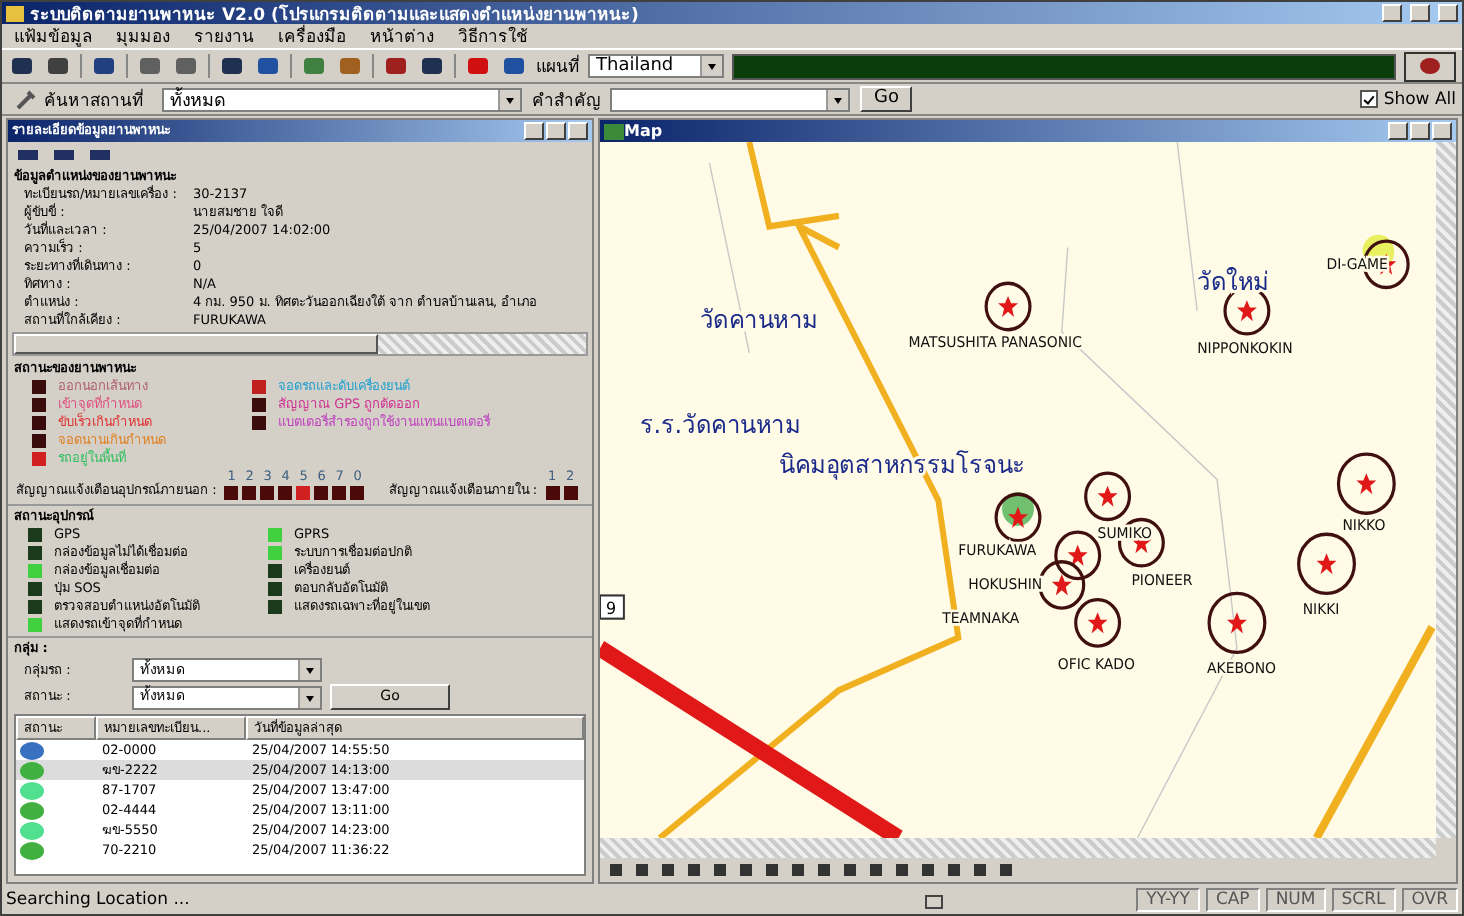  Describe the element at coordinates (80, 99) in the screenshot. I see `find-place-button: ค้นหาสถานที่` at that location.